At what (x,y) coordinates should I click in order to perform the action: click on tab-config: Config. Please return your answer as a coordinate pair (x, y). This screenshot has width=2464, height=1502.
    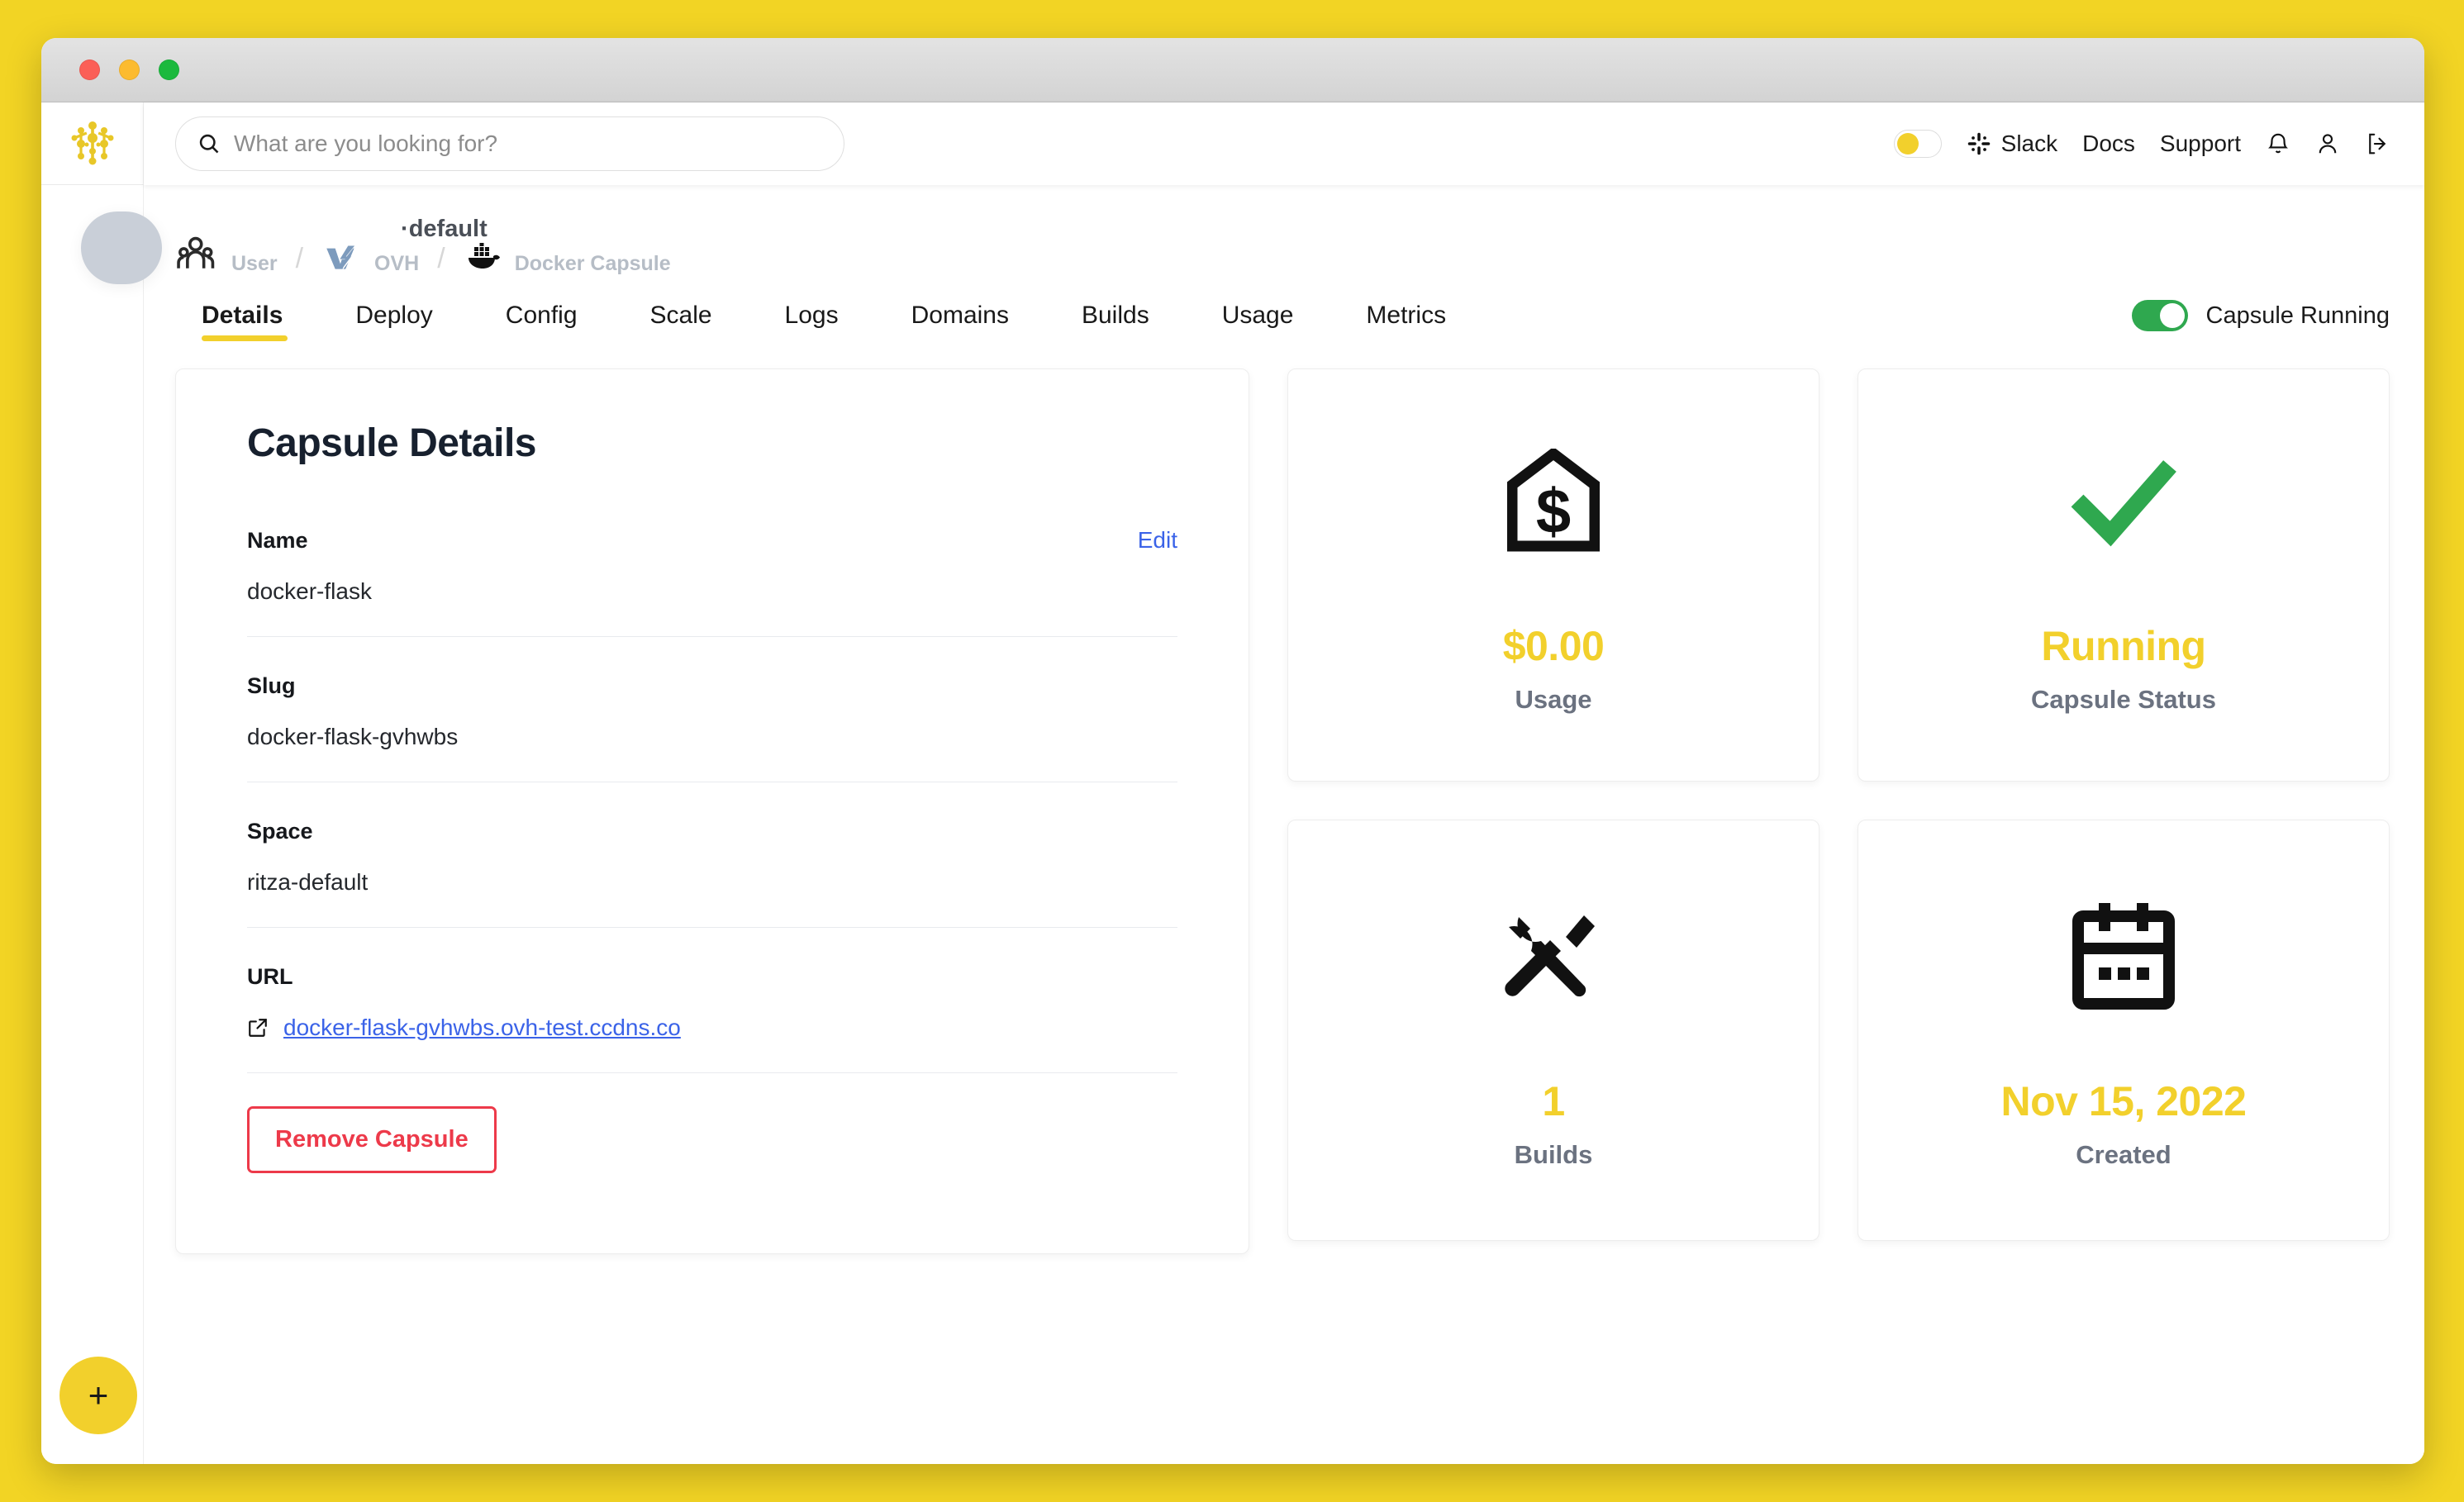
    Looking at the image, I should click on (541, 315).